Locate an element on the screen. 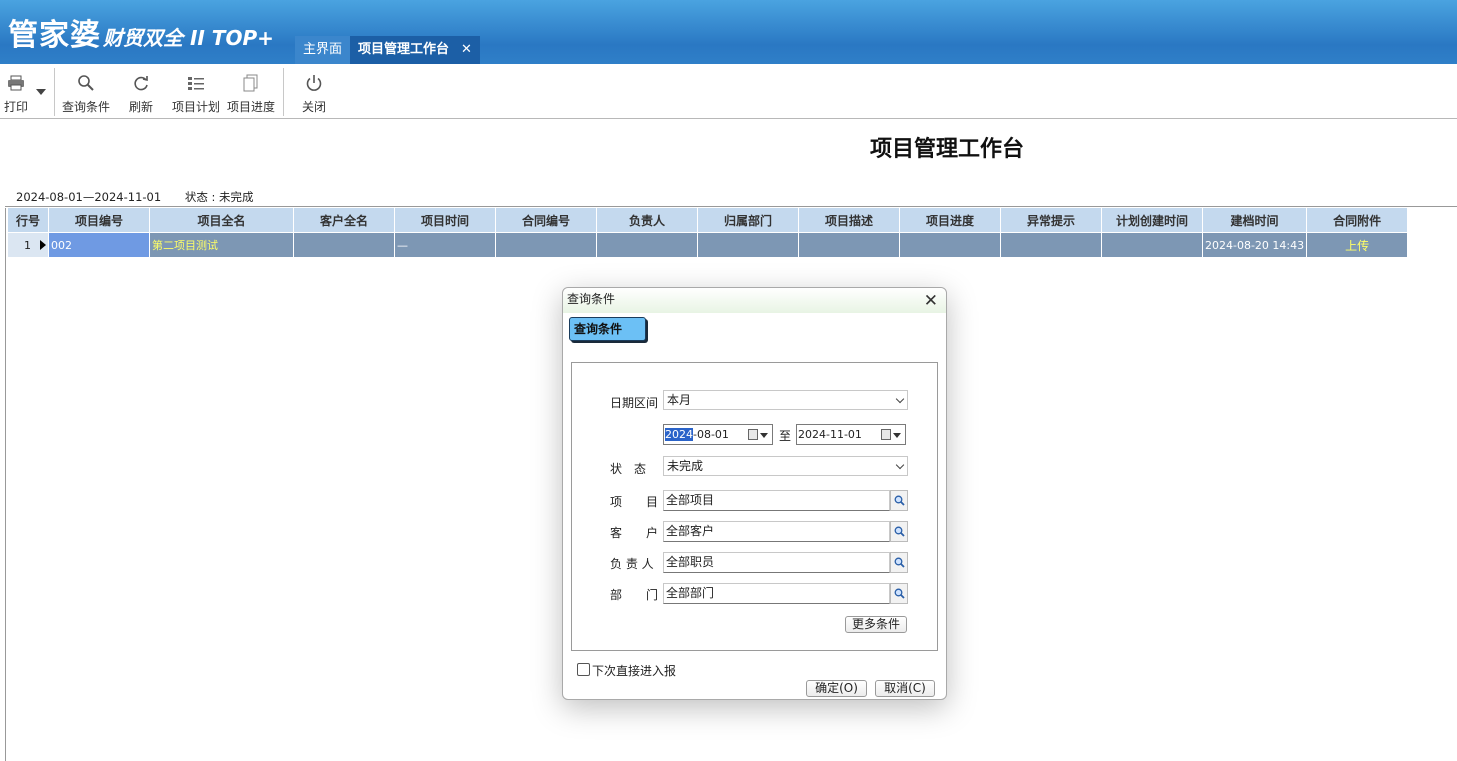 The image size is (1457, 761). dialog-titlebar: 查询条件 ✕ is located at coordinates (754, 300).